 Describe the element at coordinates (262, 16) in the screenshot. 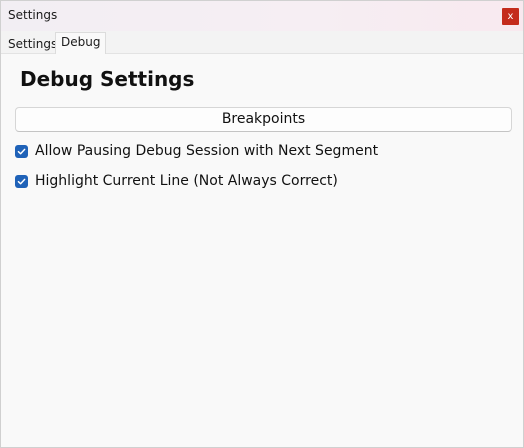

I see `title-bar: Settings x` at that location.